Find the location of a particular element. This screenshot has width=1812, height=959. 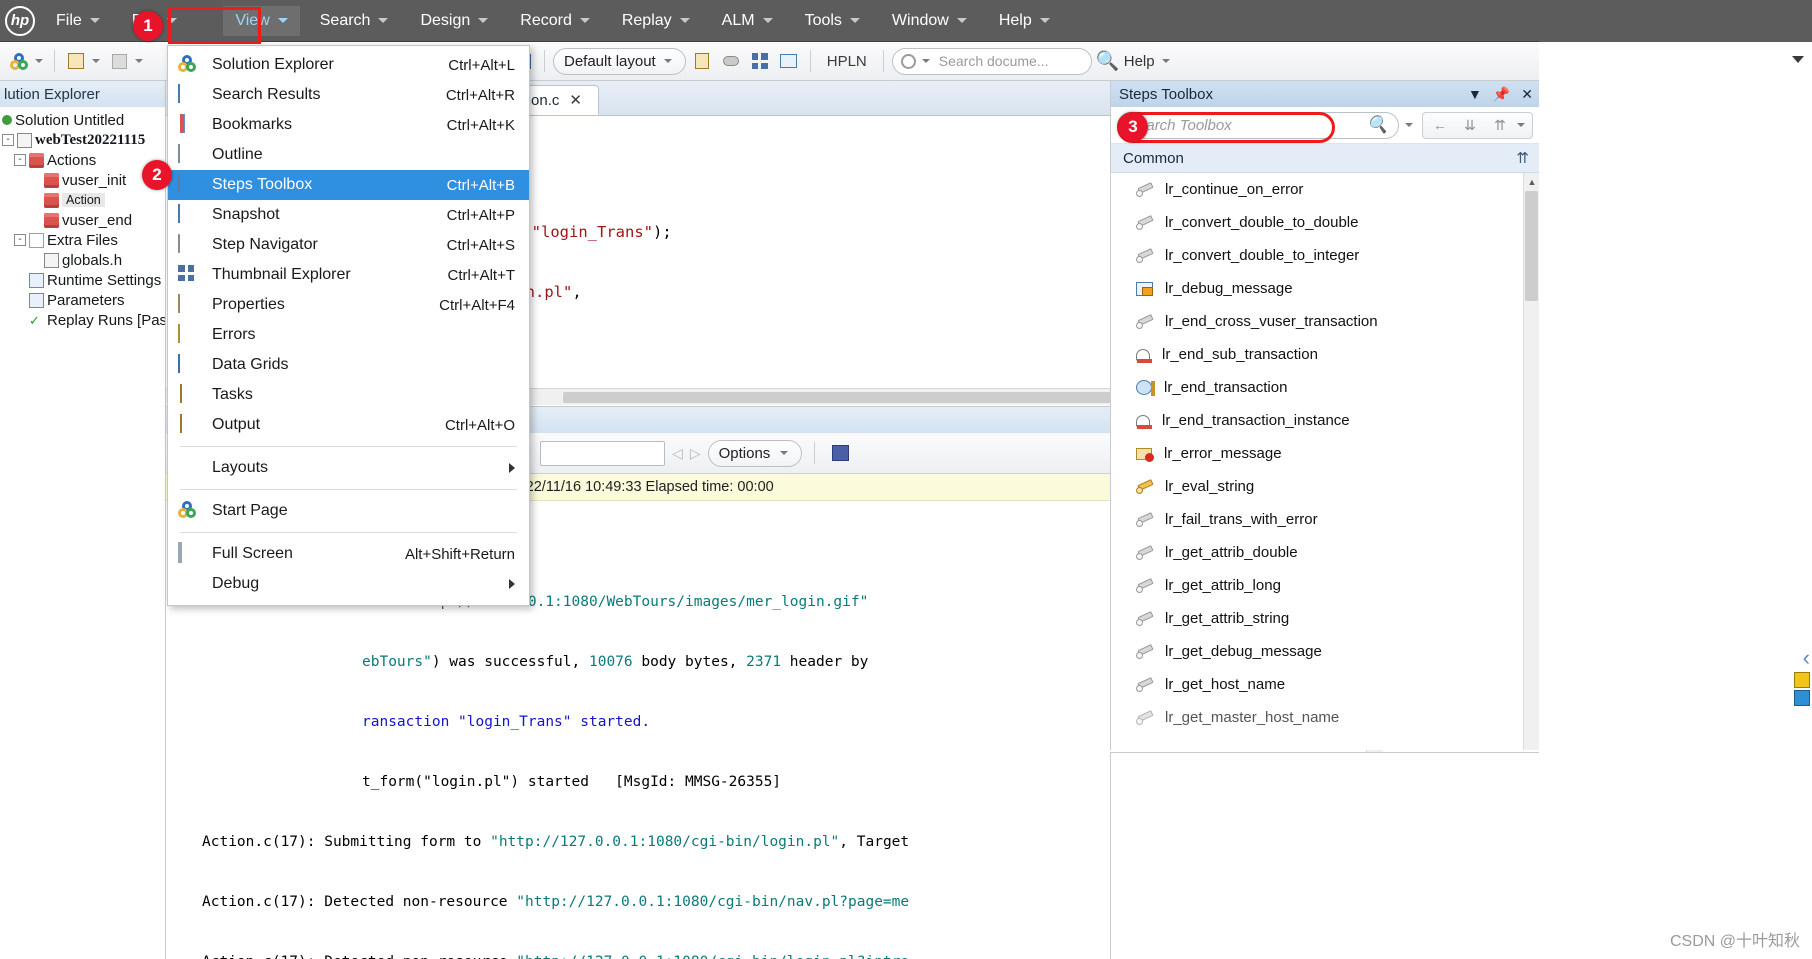

menu-item-bookmarks: Bookmarks Ctrl+Alt+K is located at coordinates (348, 125).